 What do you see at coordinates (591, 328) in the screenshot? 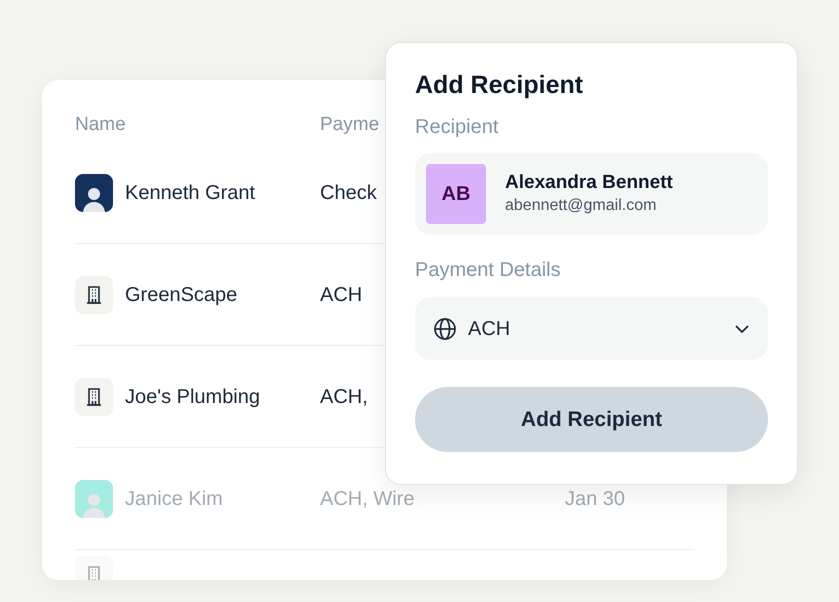
I see `payment-select: ACH` at bounding box center [591, 328].